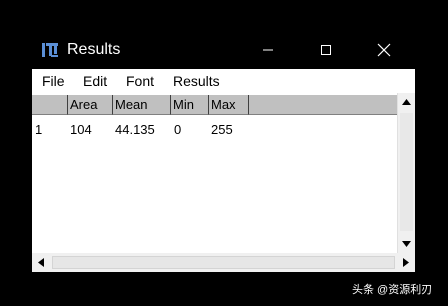  I want to click on scroll-down-button, so click(406, 244).